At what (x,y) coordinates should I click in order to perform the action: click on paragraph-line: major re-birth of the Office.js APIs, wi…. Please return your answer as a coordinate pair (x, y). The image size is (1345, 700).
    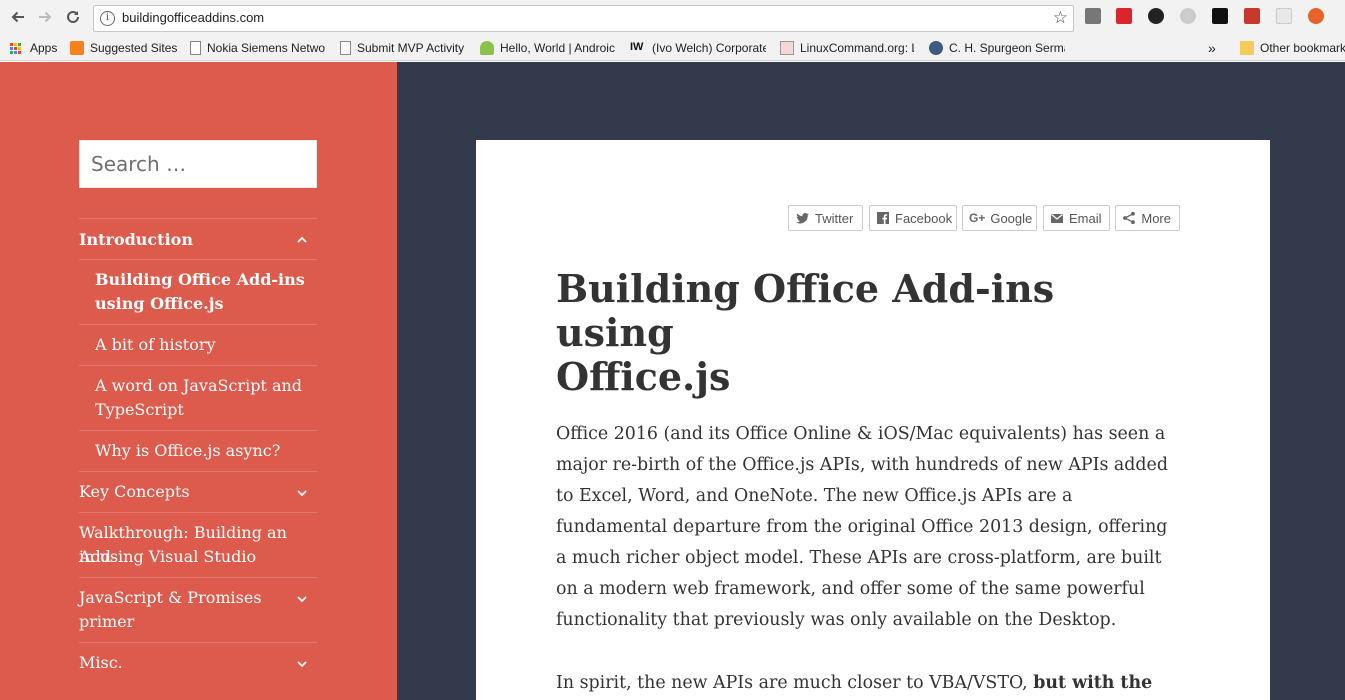
    Looking at the image, I should click on (862, 465).